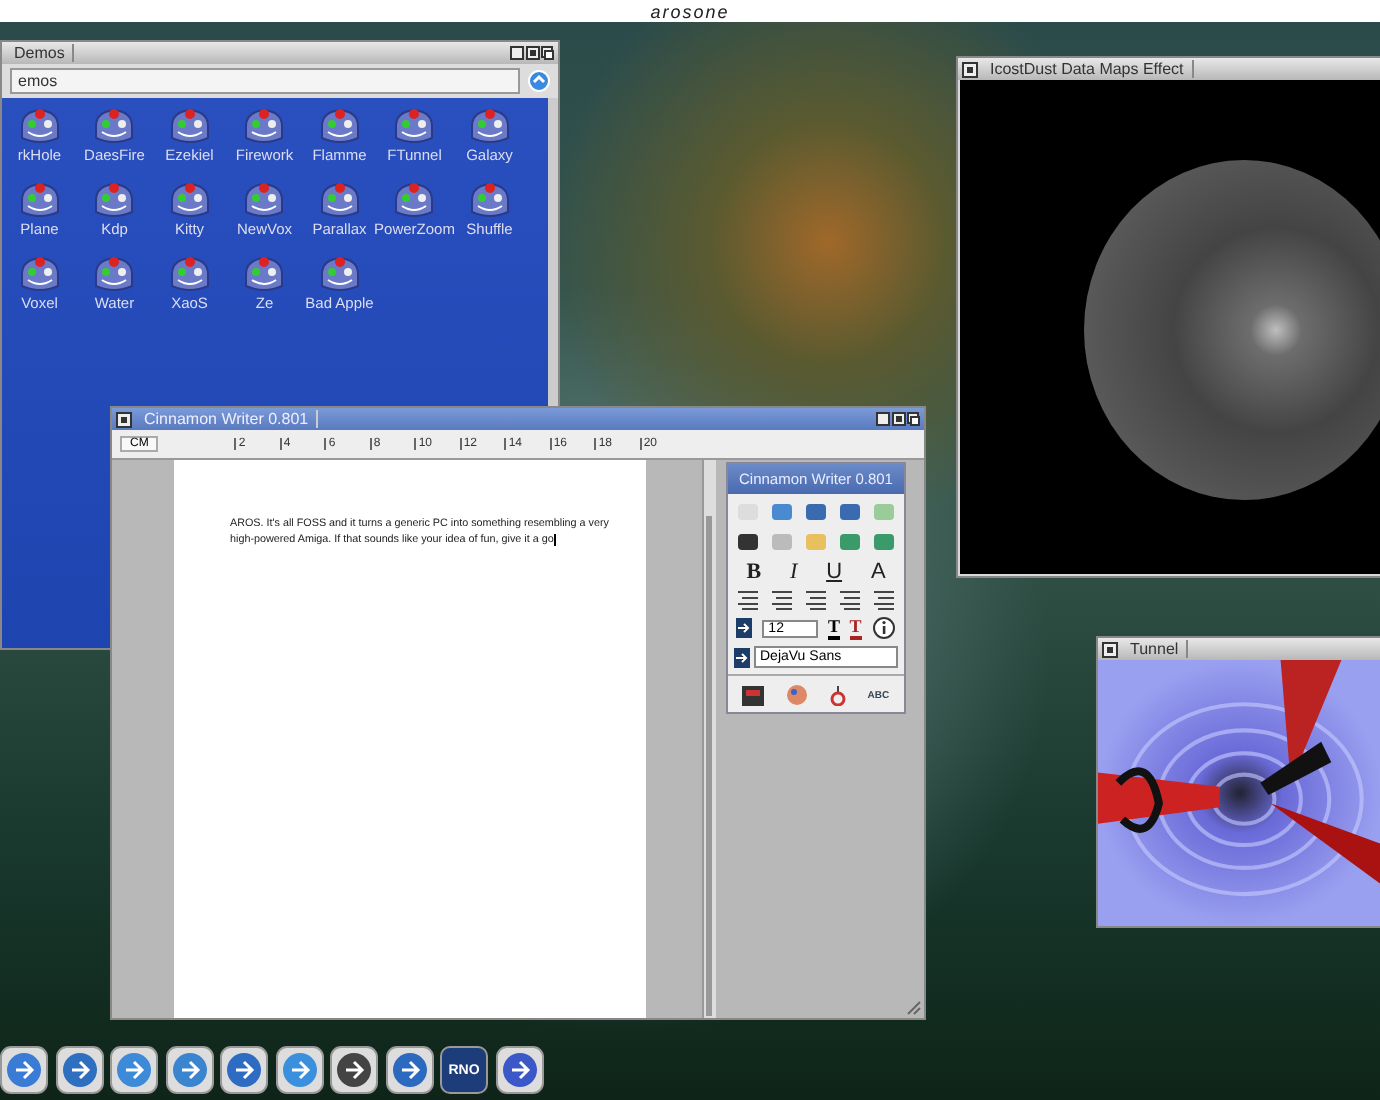  Describe the element at coordinates (878, 572) in the screenshot. I see `format-button: A` at that location.